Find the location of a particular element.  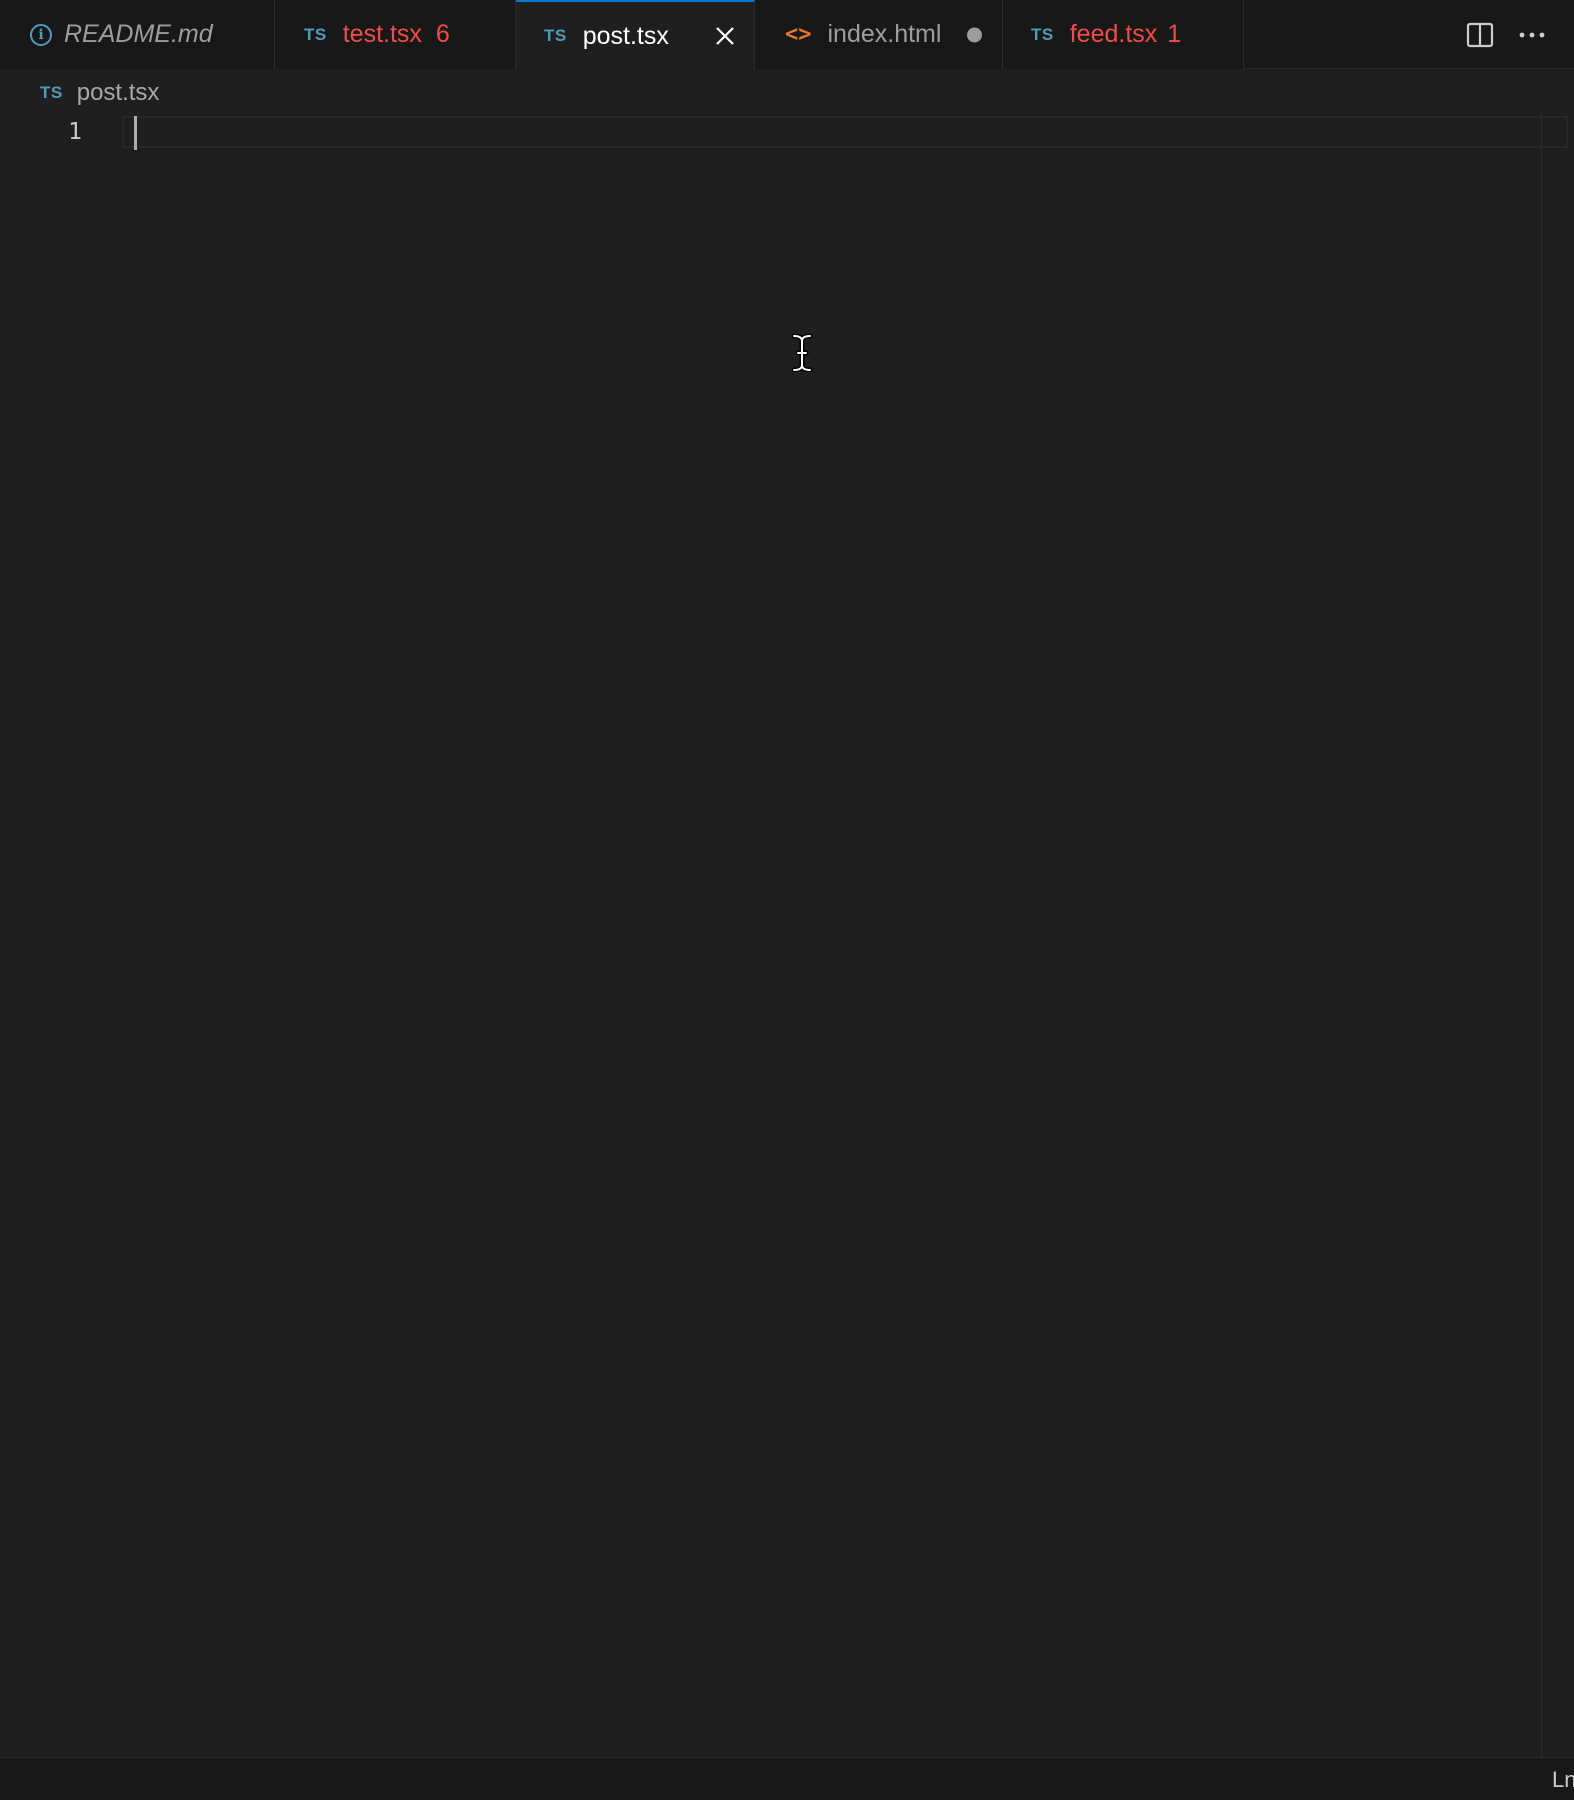

tab-label: index.html is located at coordinates (884, 34).